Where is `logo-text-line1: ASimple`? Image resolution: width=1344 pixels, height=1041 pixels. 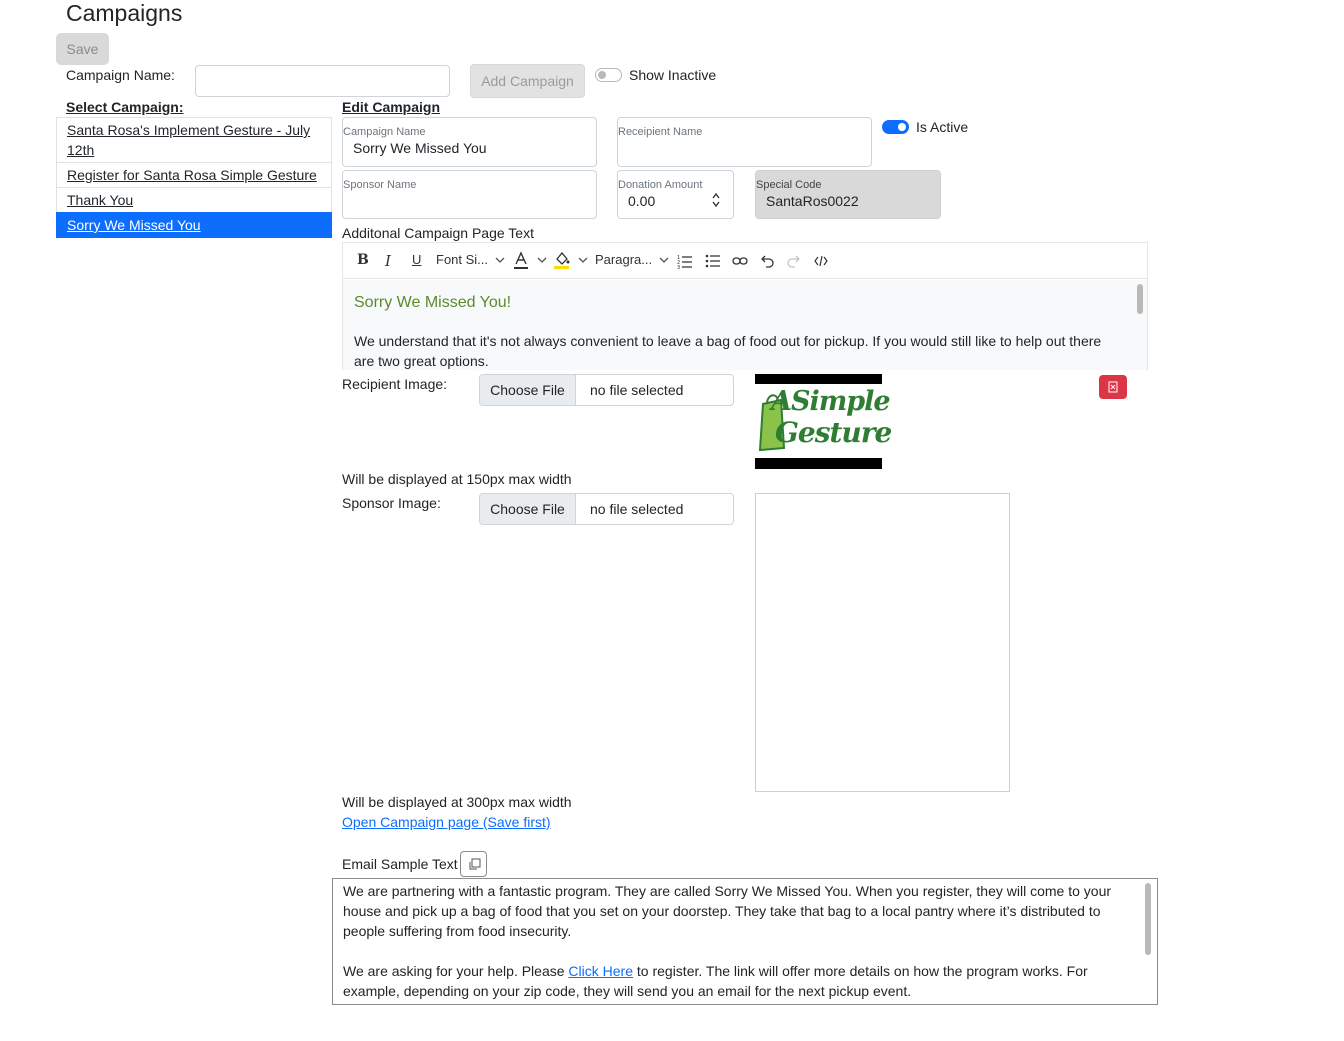 logo-text-line1: ASimple is located at coordinates (831, 401).